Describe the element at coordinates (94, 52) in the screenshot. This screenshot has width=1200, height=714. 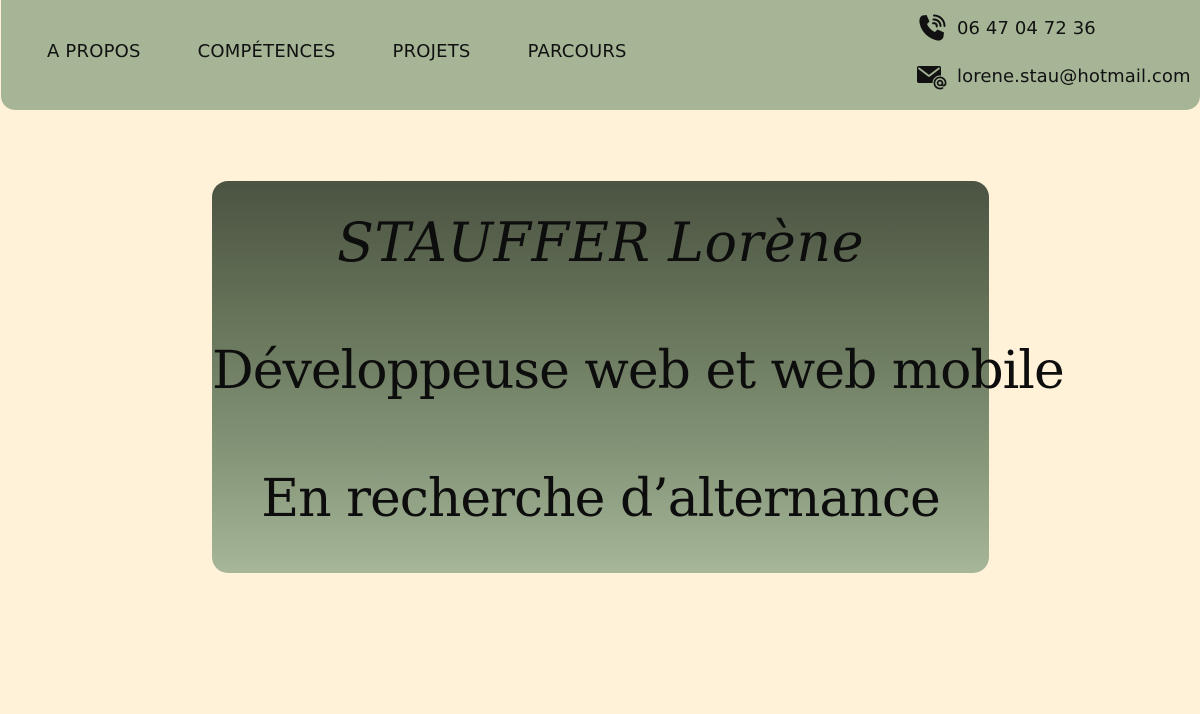
I see `nav-link-a-propos: A PROPOS` at that location.